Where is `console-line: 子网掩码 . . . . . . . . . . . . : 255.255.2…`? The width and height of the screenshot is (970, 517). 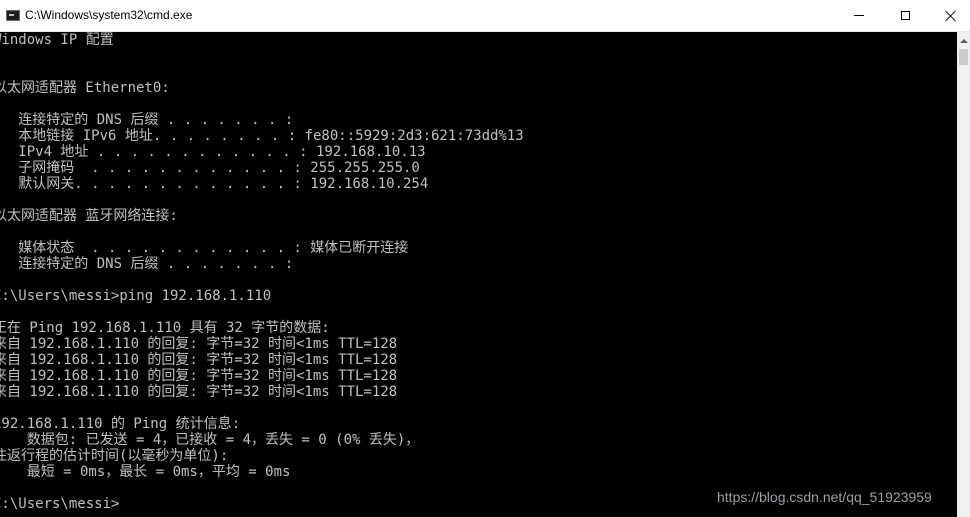
console-line: 子网掩码 . . . . . . . . . . . . : 255.255.2… is located at coordinates (210, 168).